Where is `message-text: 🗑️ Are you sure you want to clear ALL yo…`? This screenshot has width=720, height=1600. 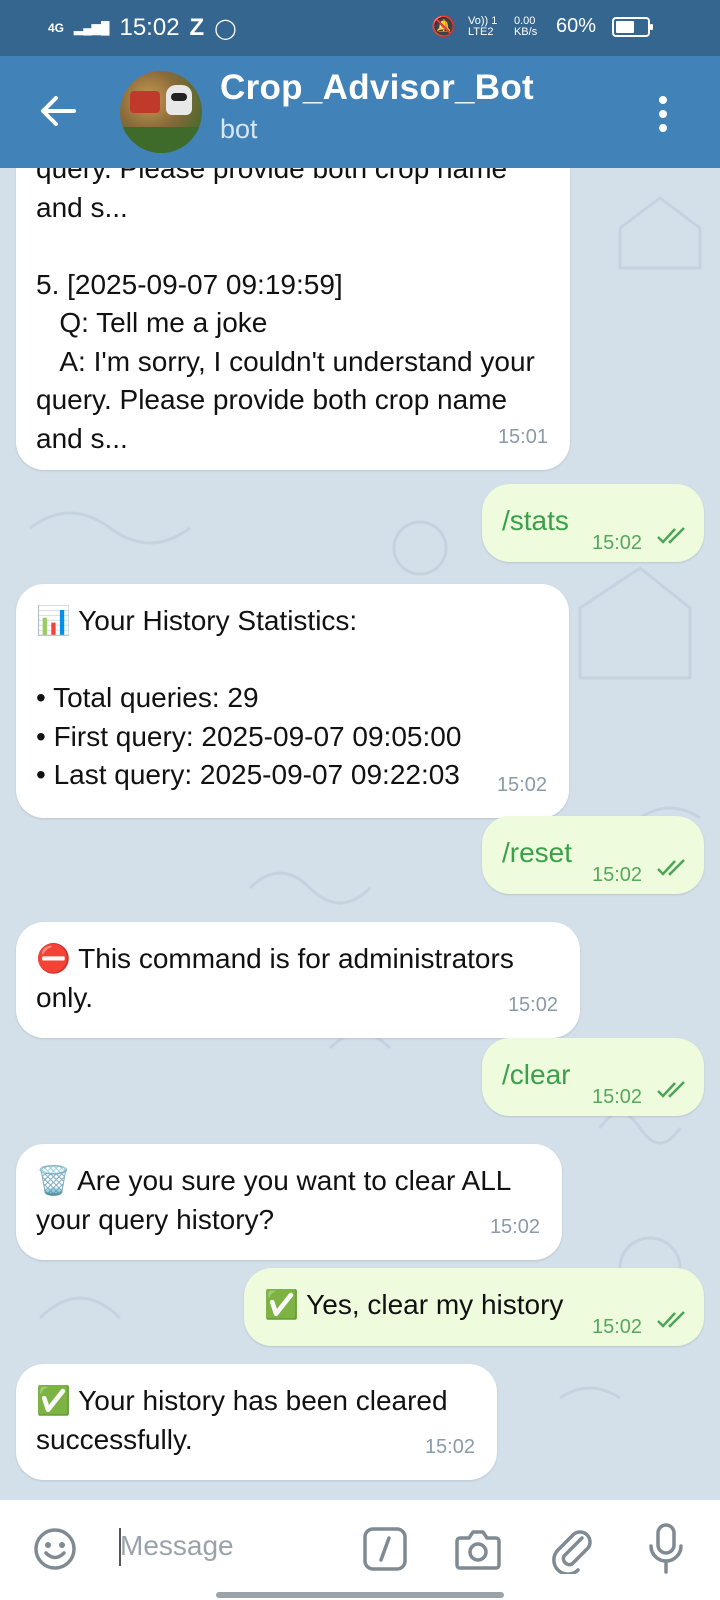
message-text: 🗑️ Are you sure you want to clear ALL yo… is located at coordinates (277, 1200).